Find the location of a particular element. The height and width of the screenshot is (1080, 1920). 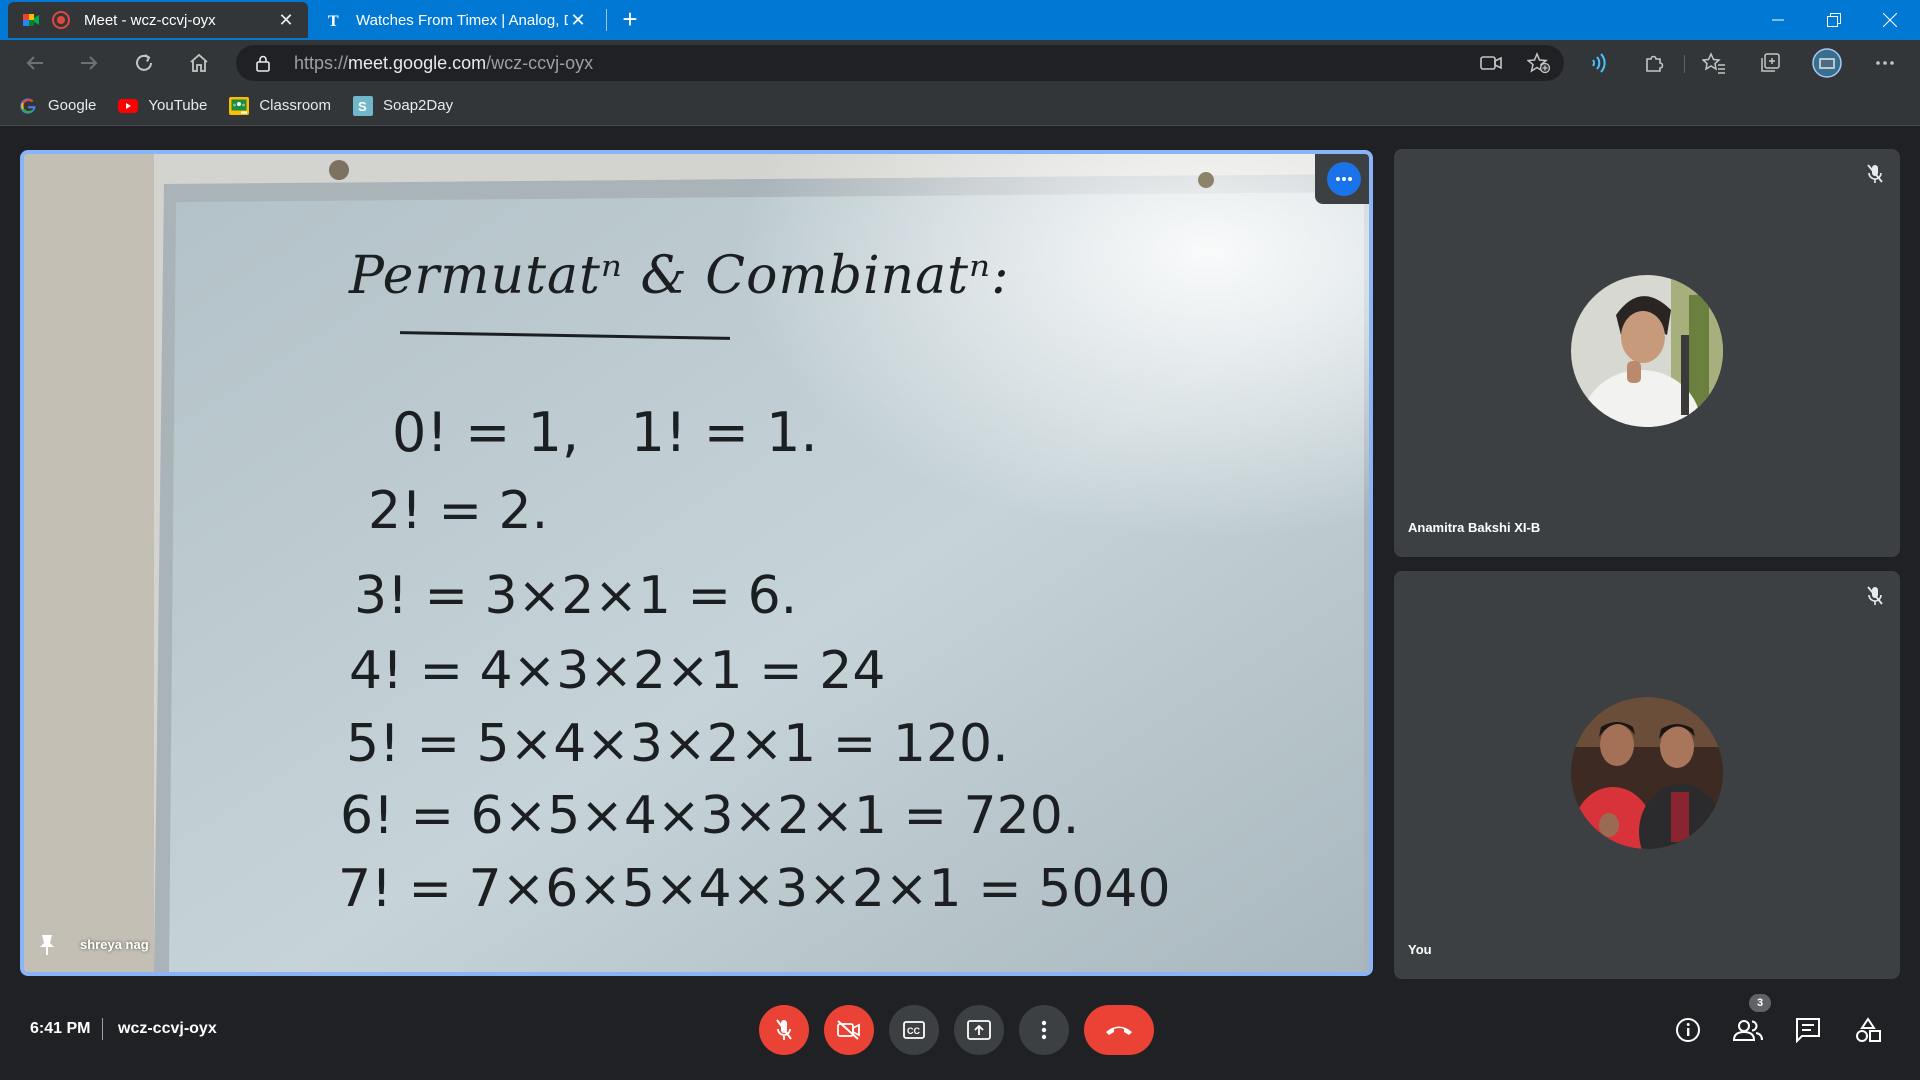

classroom-icon is located at coordinates (239, 106).